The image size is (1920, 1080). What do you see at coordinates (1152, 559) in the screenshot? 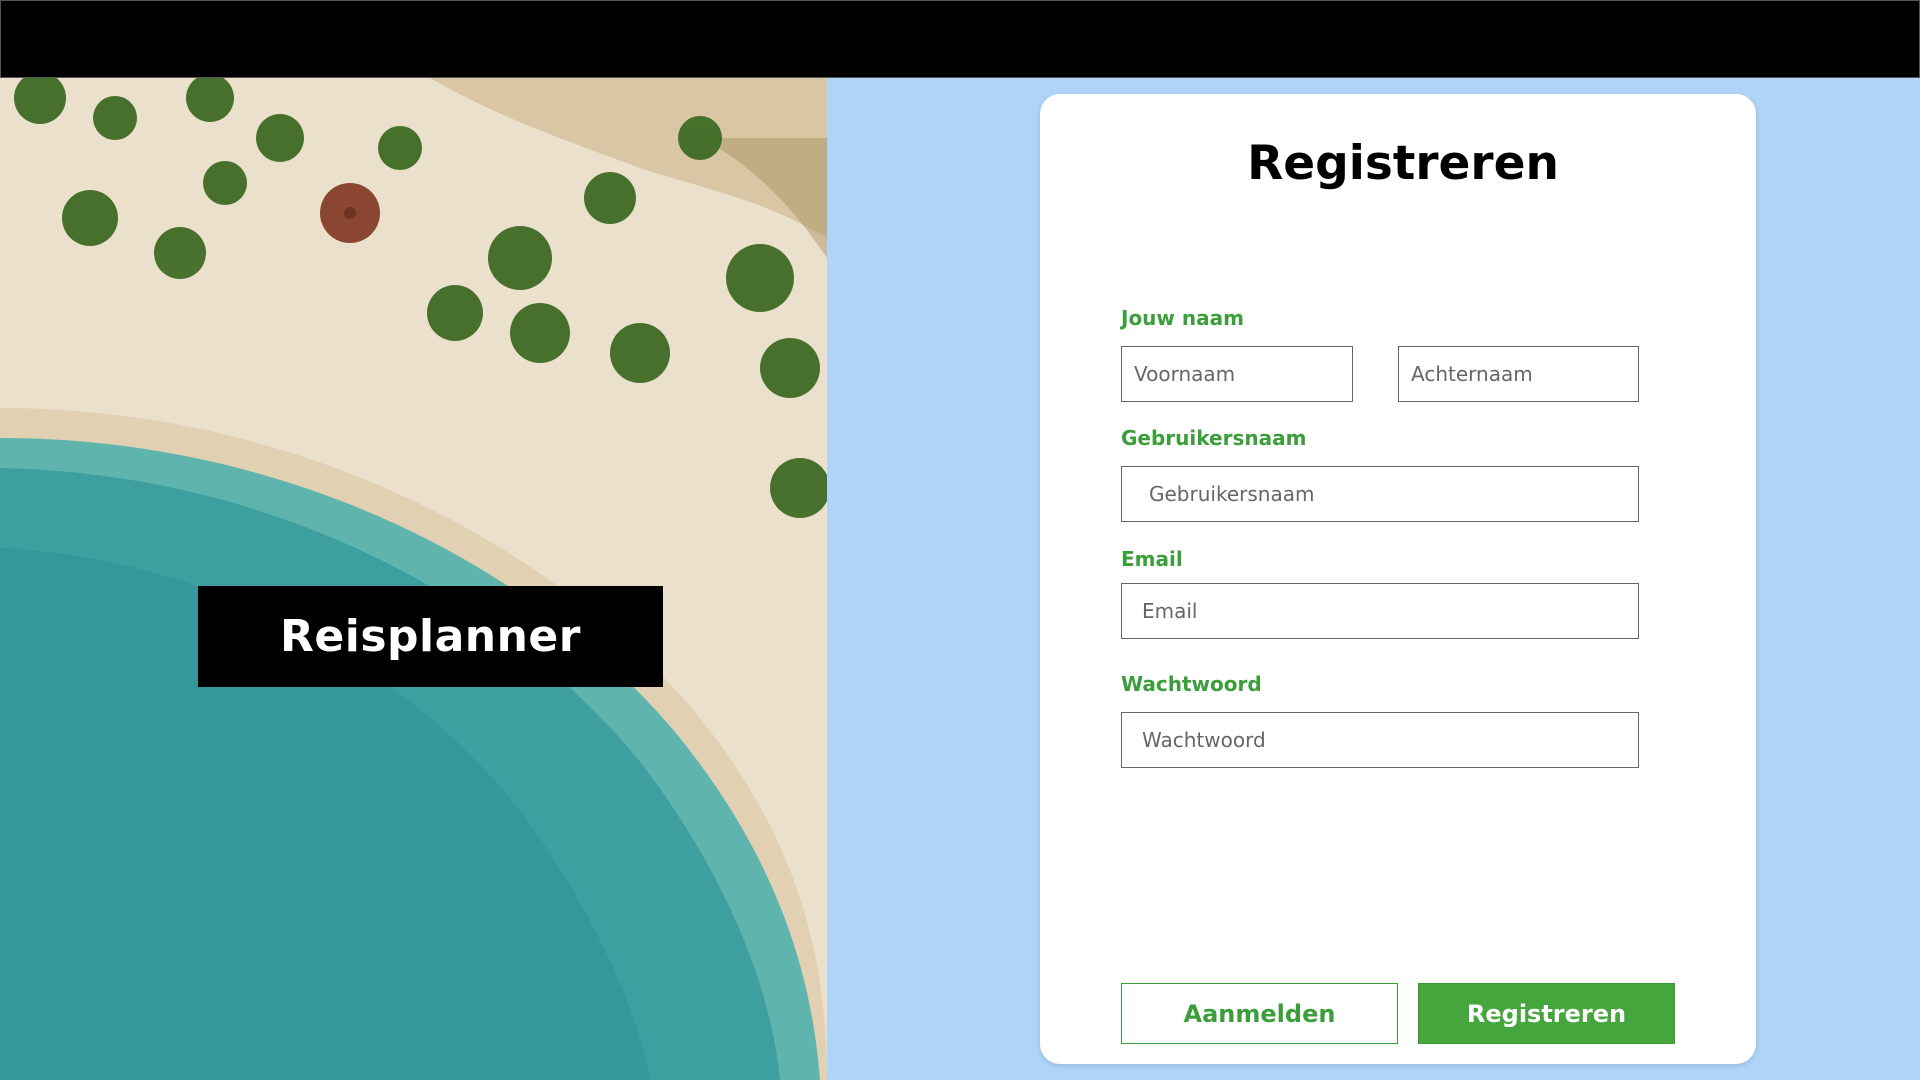
I see `email-label: Email` at bounding box center [1152, 559].